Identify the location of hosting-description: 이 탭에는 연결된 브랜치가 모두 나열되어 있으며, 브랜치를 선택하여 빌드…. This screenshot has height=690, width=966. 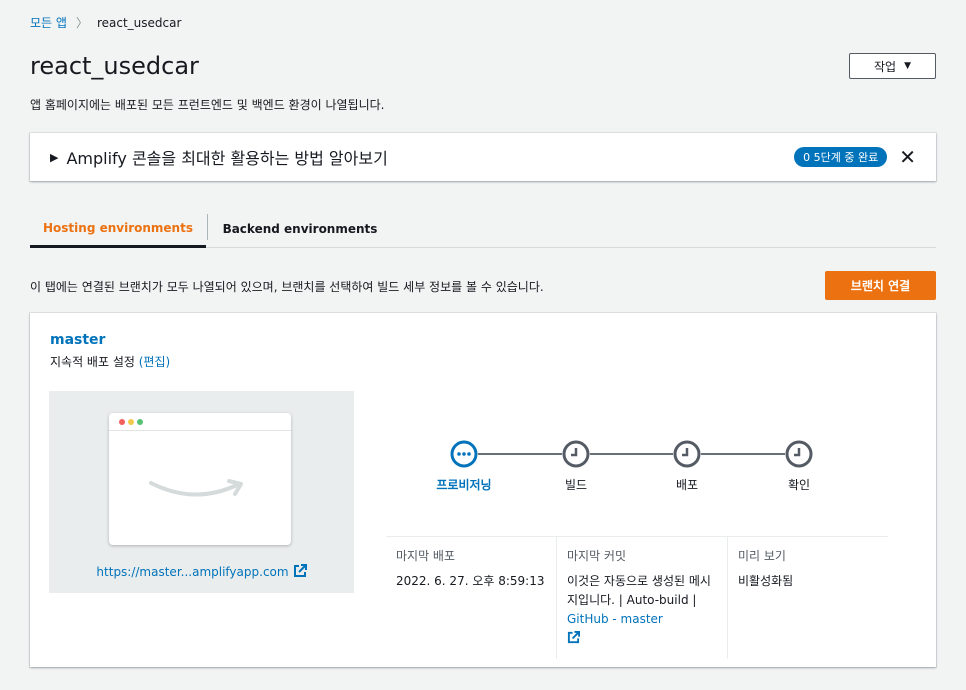
(287, 287).